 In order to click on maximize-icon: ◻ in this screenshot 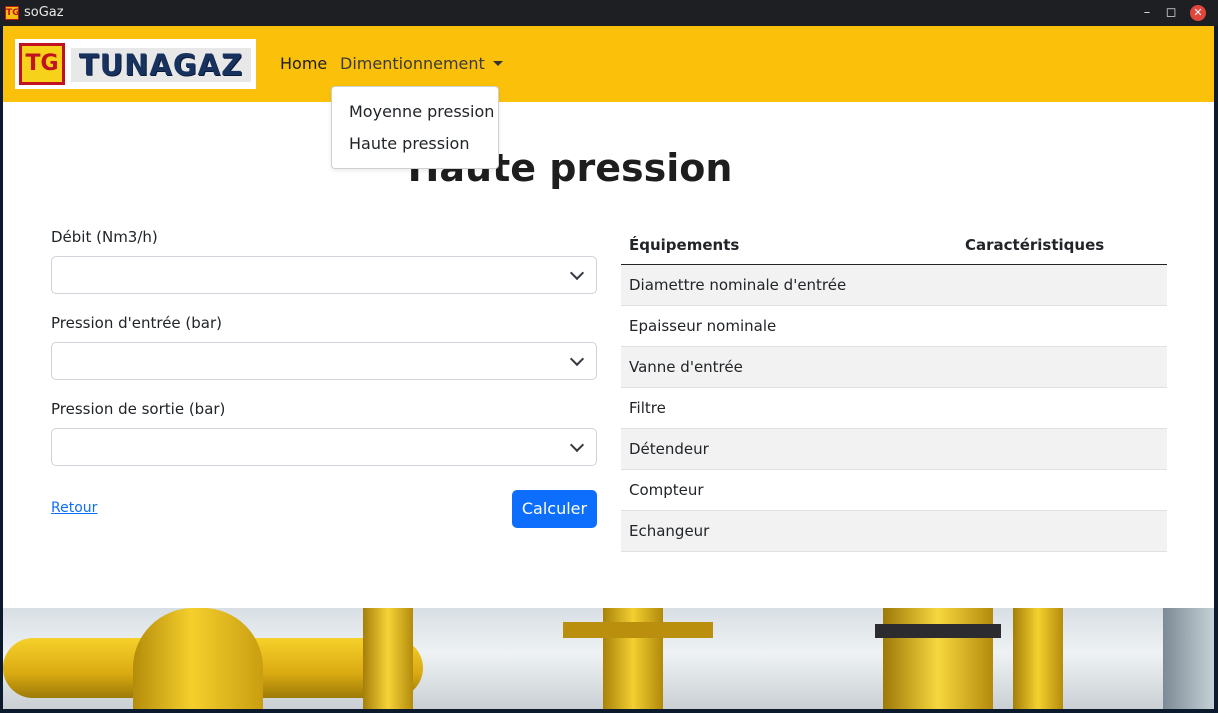, I will do `click(1171, 13)`.